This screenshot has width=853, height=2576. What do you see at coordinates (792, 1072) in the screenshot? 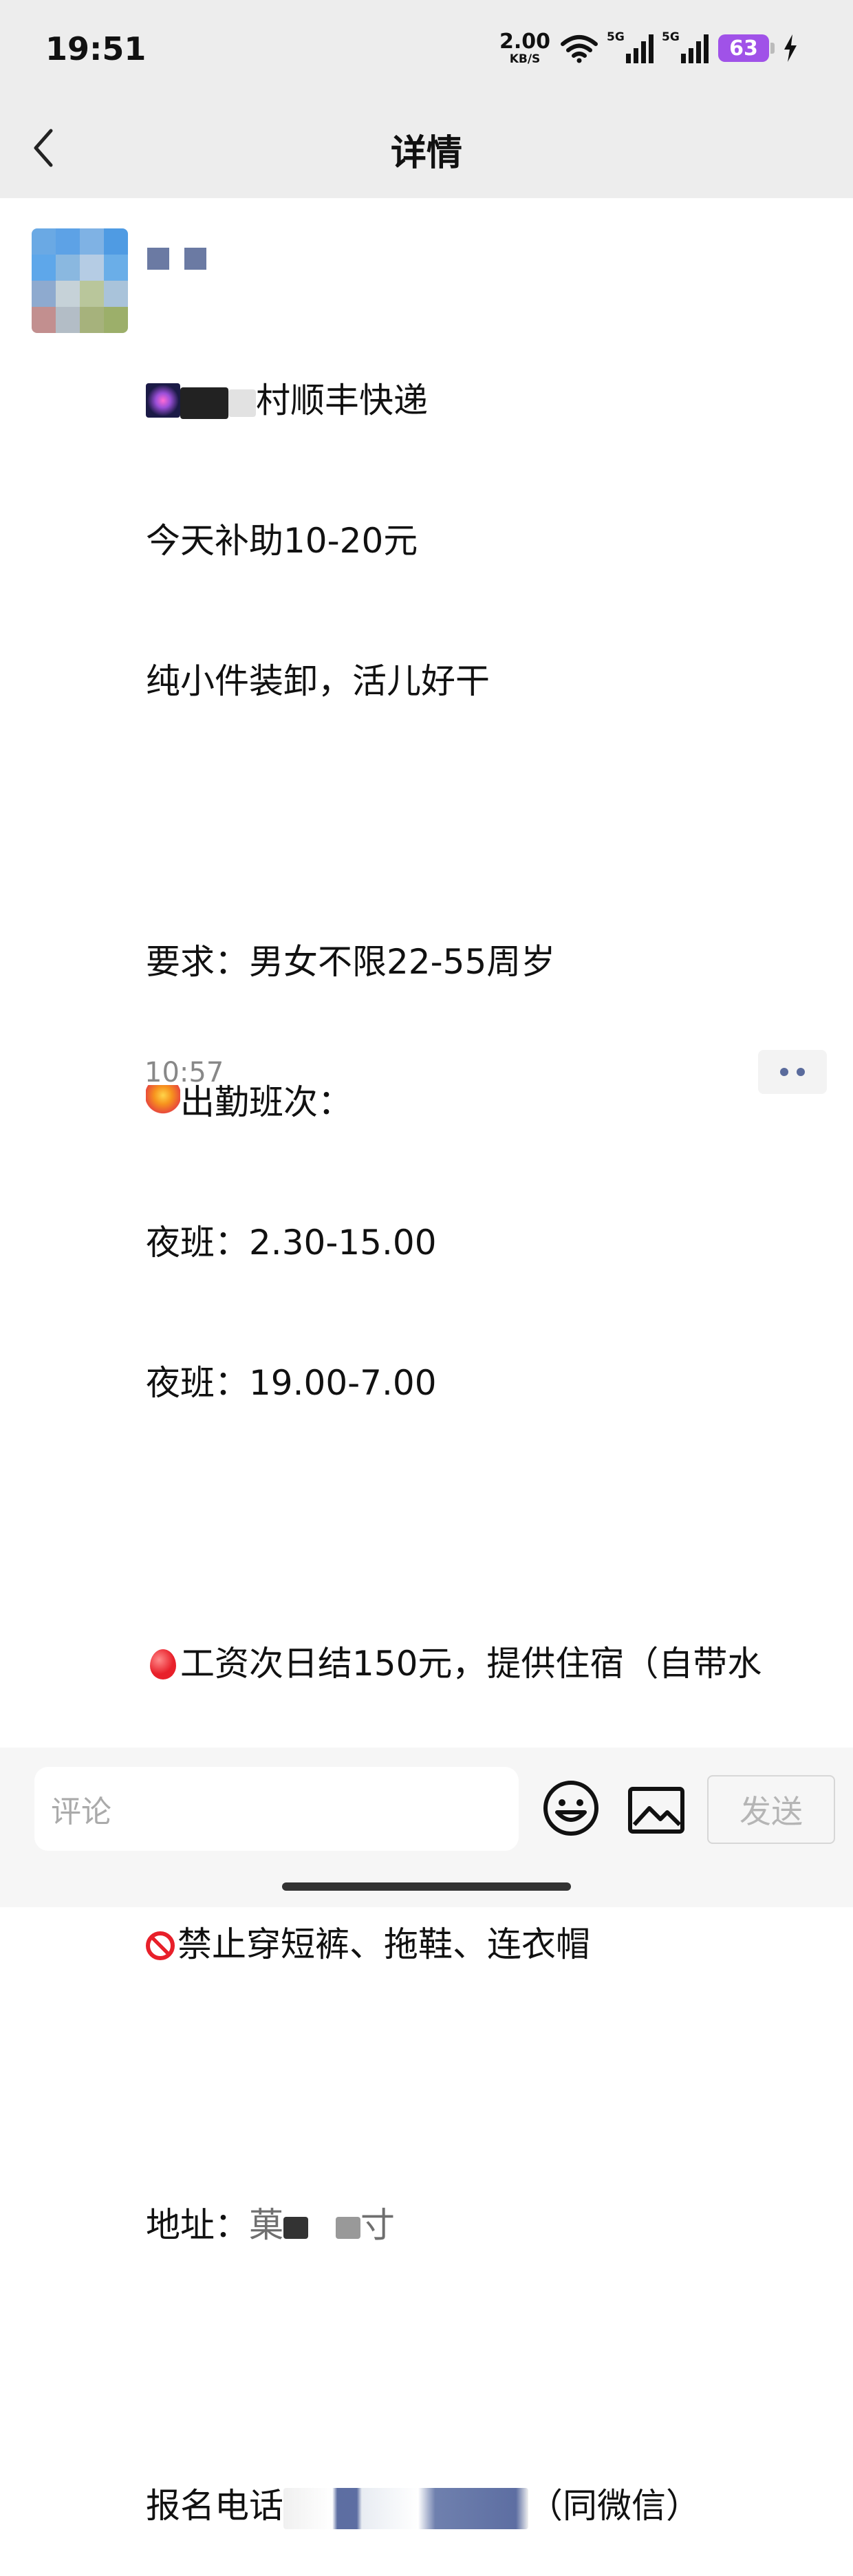
I see `more-button` at bounding box center [792, 1072].